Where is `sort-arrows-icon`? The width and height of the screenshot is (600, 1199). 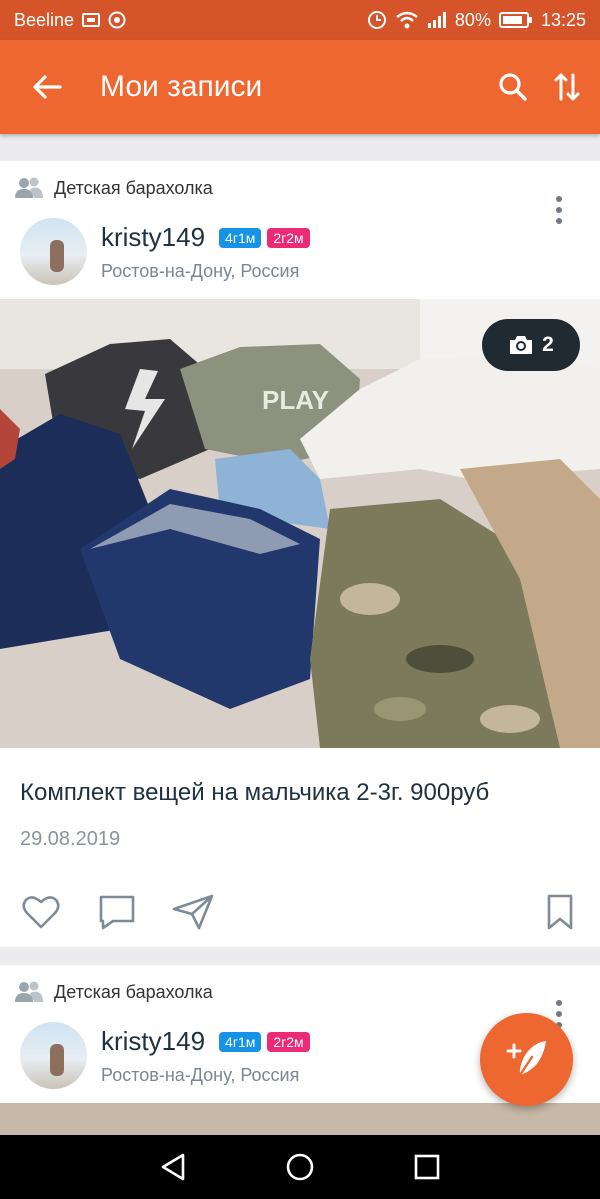
sort-arrows-icon is located at coordinates (567, 87).